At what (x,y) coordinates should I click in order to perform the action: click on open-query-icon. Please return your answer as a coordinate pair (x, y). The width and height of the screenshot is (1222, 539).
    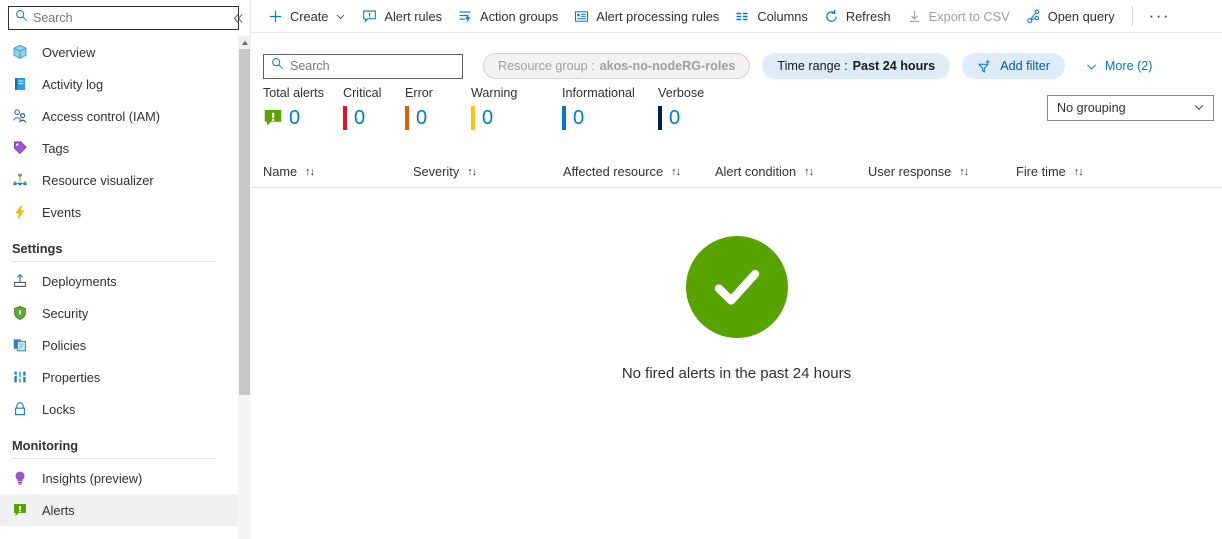
    Looking at the image, I should click on (1033, 16).